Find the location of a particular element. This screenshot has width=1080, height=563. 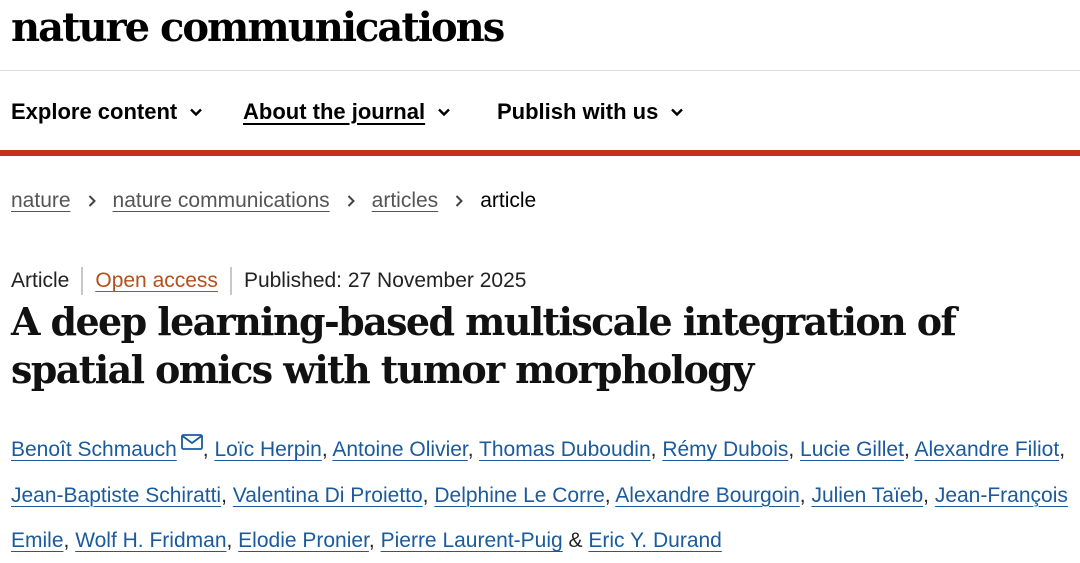

author-link: Loïc Herpin is located at coordinates (267, 449).